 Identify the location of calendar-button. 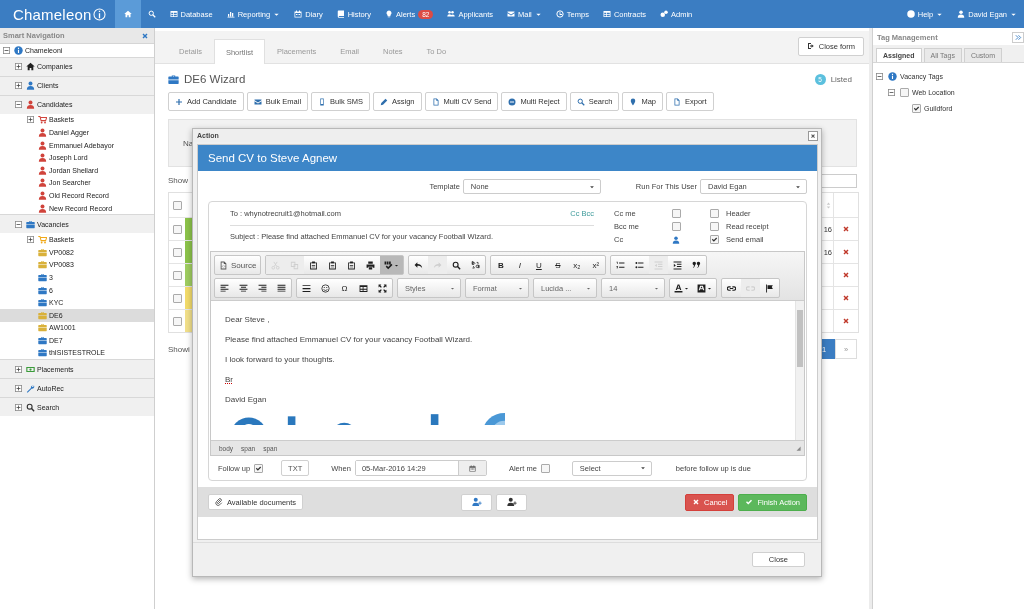
(471, 468).